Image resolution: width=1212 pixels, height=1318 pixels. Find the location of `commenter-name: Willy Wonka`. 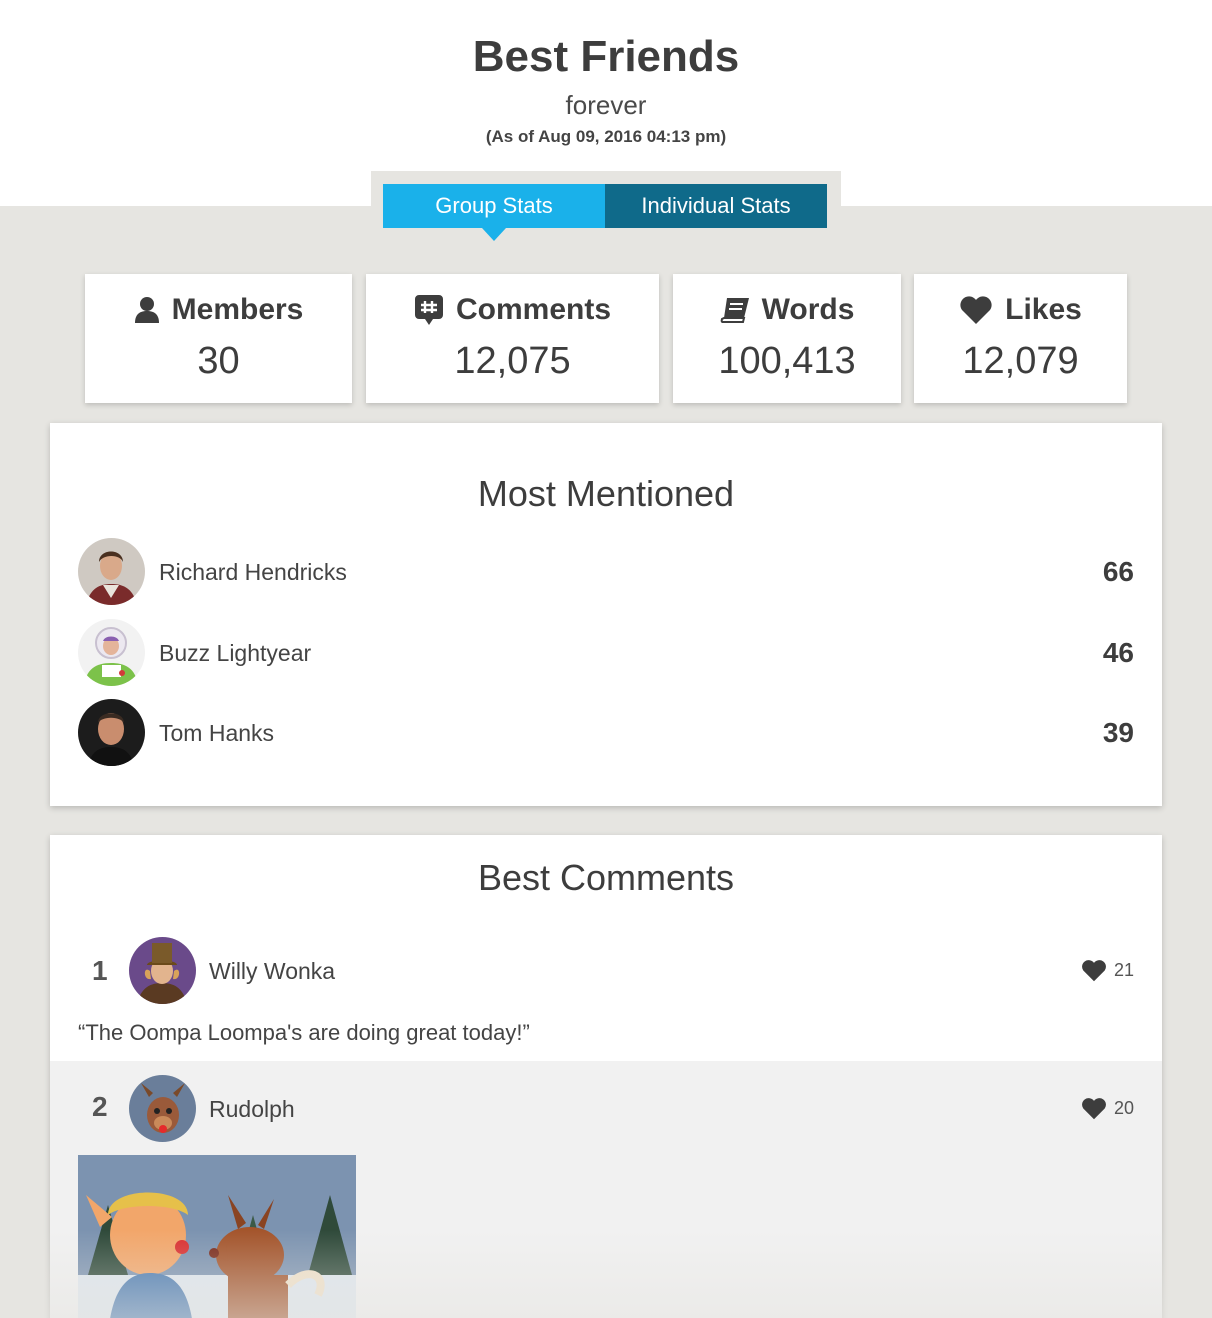

commenter-name: Willy Wonka is located at coordinates (272, 971).